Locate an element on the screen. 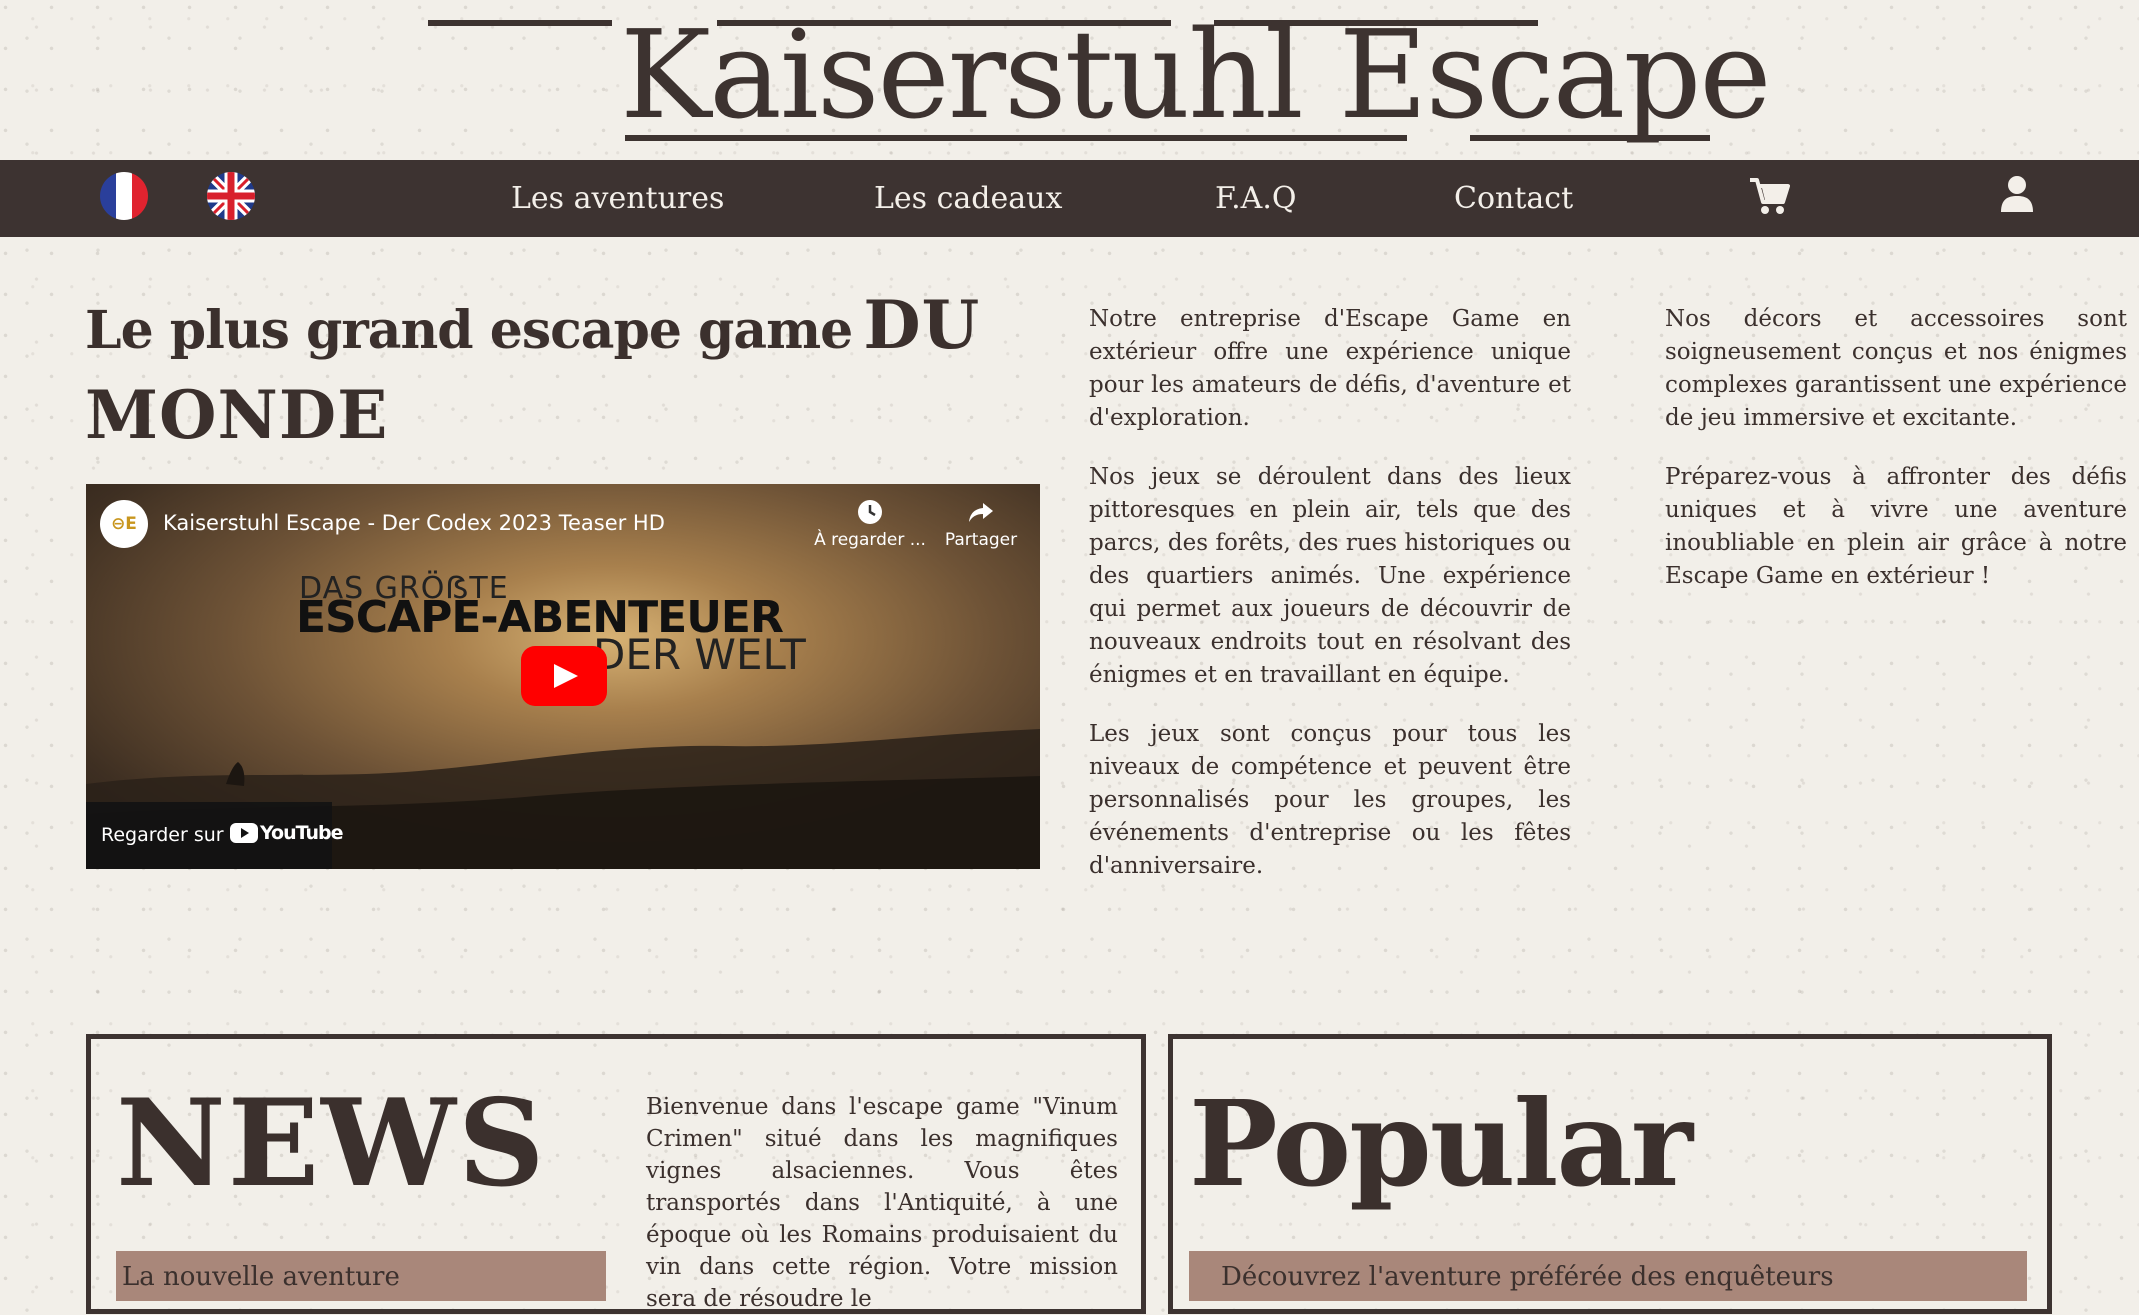  user-icon is located at coordinates (2017, 194).